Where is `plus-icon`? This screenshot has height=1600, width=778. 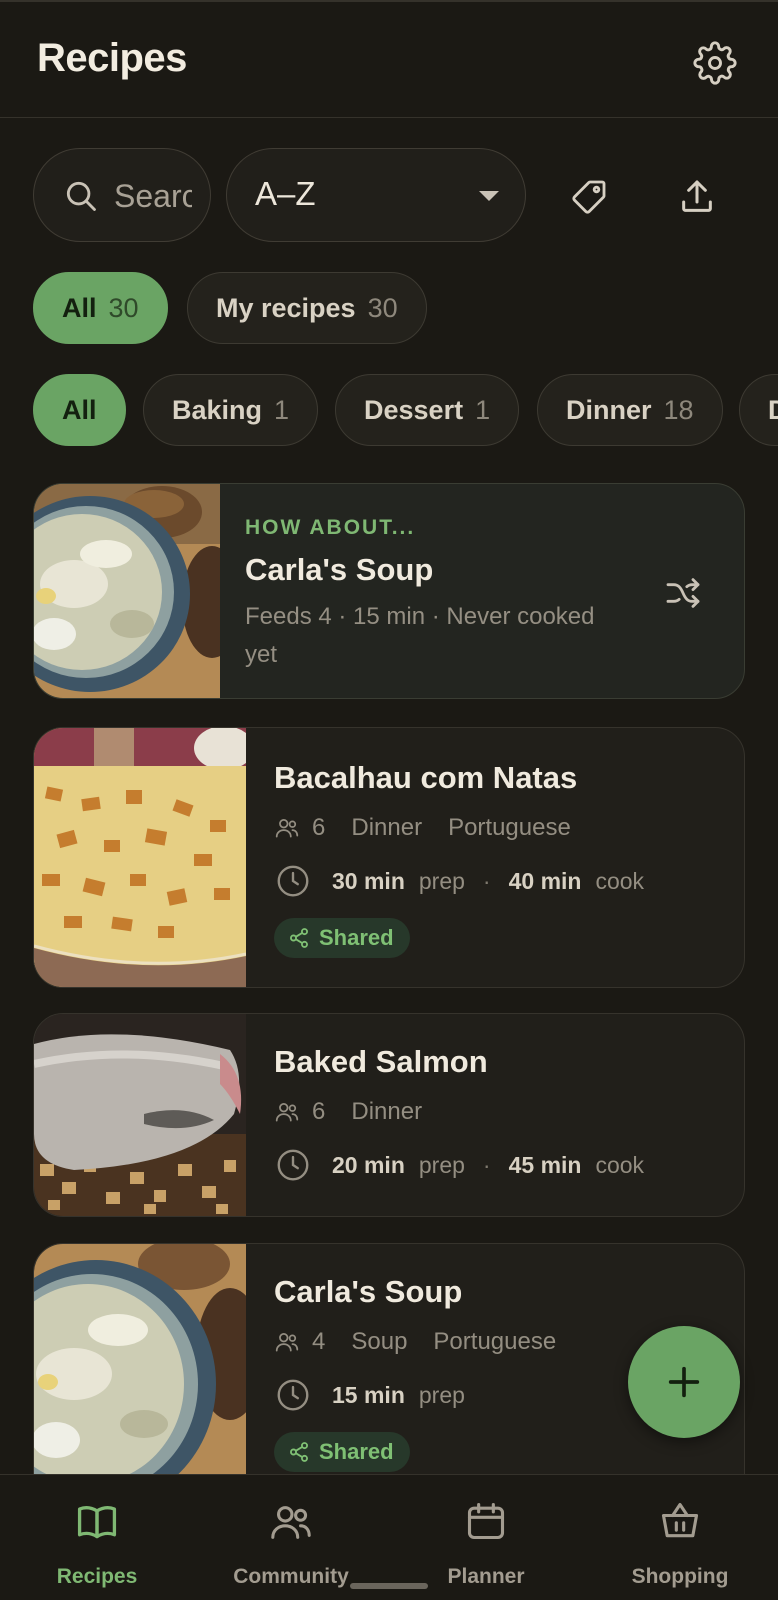 plus-icon is located at coordinates (684, 1382).